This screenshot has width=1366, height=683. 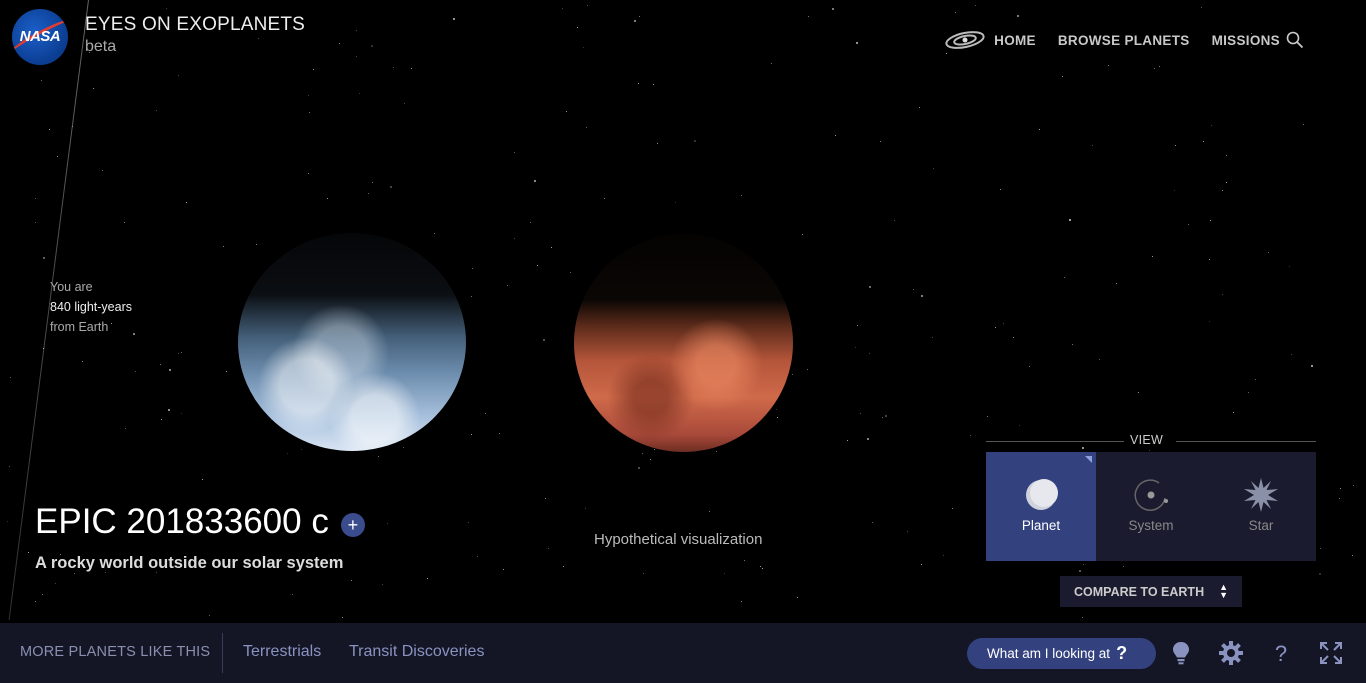 I want to click on search-icon, so click(x=1295, y=40).